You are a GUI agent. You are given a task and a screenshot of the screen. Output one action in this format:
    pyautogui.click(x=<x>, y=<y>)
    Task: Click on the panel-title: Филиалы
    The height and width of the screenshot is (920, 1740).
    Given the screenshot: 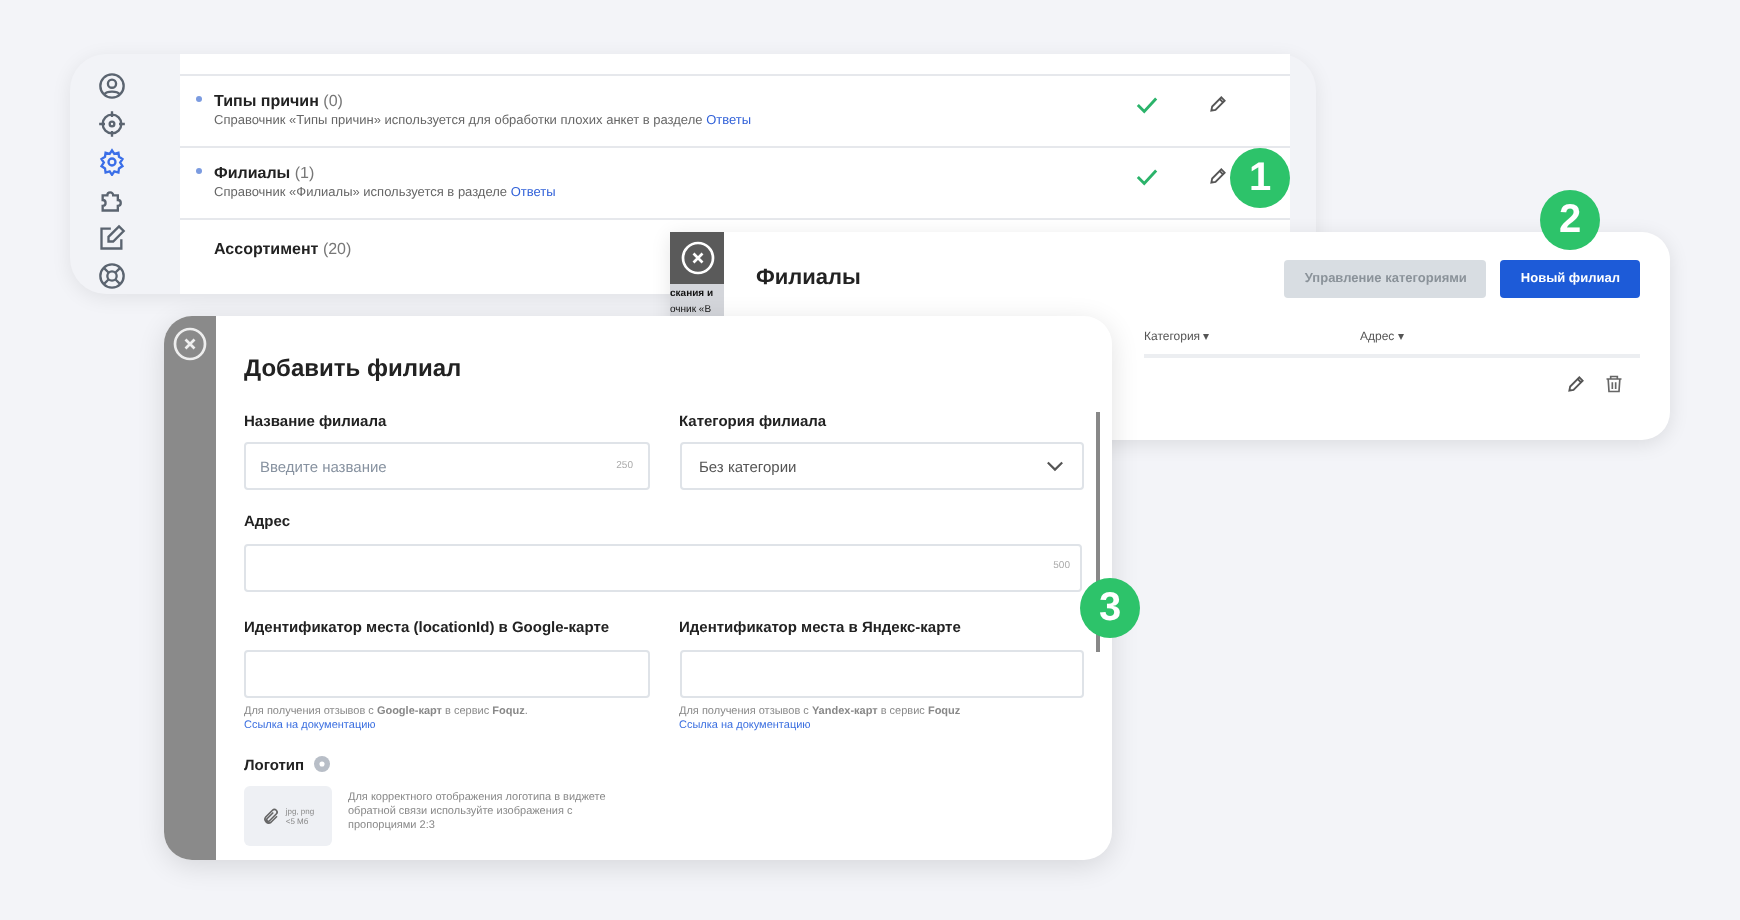 What is the action you would take?
    pyautogui.click(x=809, y=279)
    